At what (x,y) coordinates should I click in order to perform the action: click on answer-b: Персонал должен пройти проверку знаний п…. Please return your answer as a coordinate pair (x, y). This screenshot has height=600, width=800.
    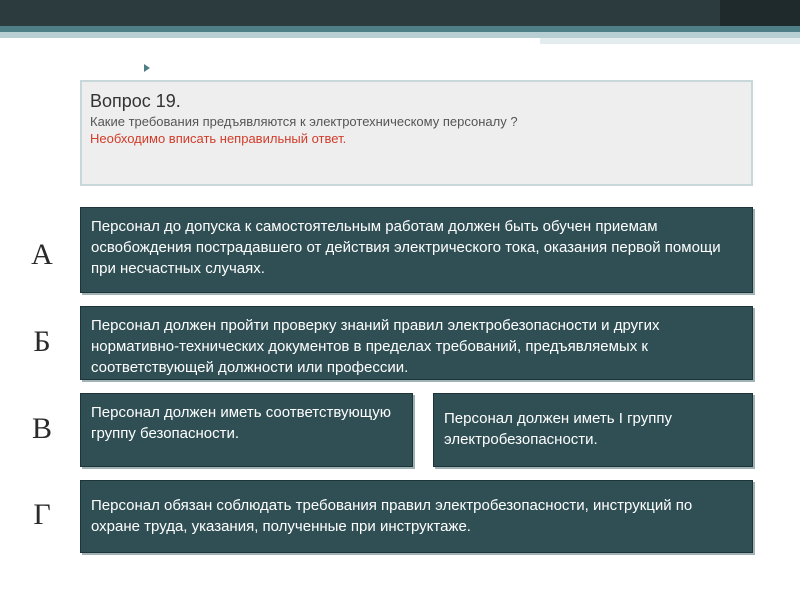
    Looking at the image, I should click on (416, 343).